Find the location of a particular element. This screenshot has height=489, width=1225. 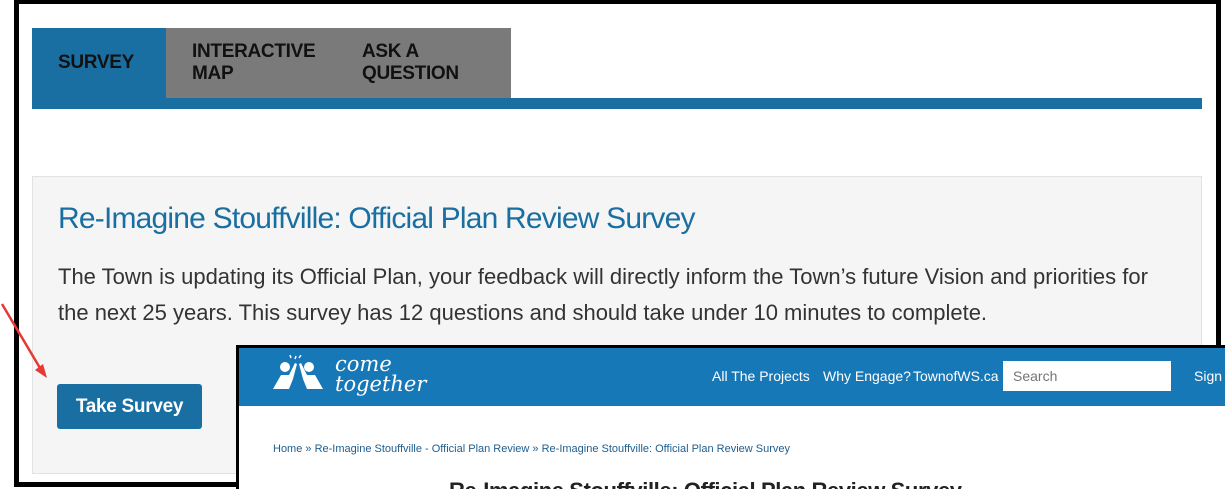

nav-all-projects: All The Projects is located at coordinates (761, 376).